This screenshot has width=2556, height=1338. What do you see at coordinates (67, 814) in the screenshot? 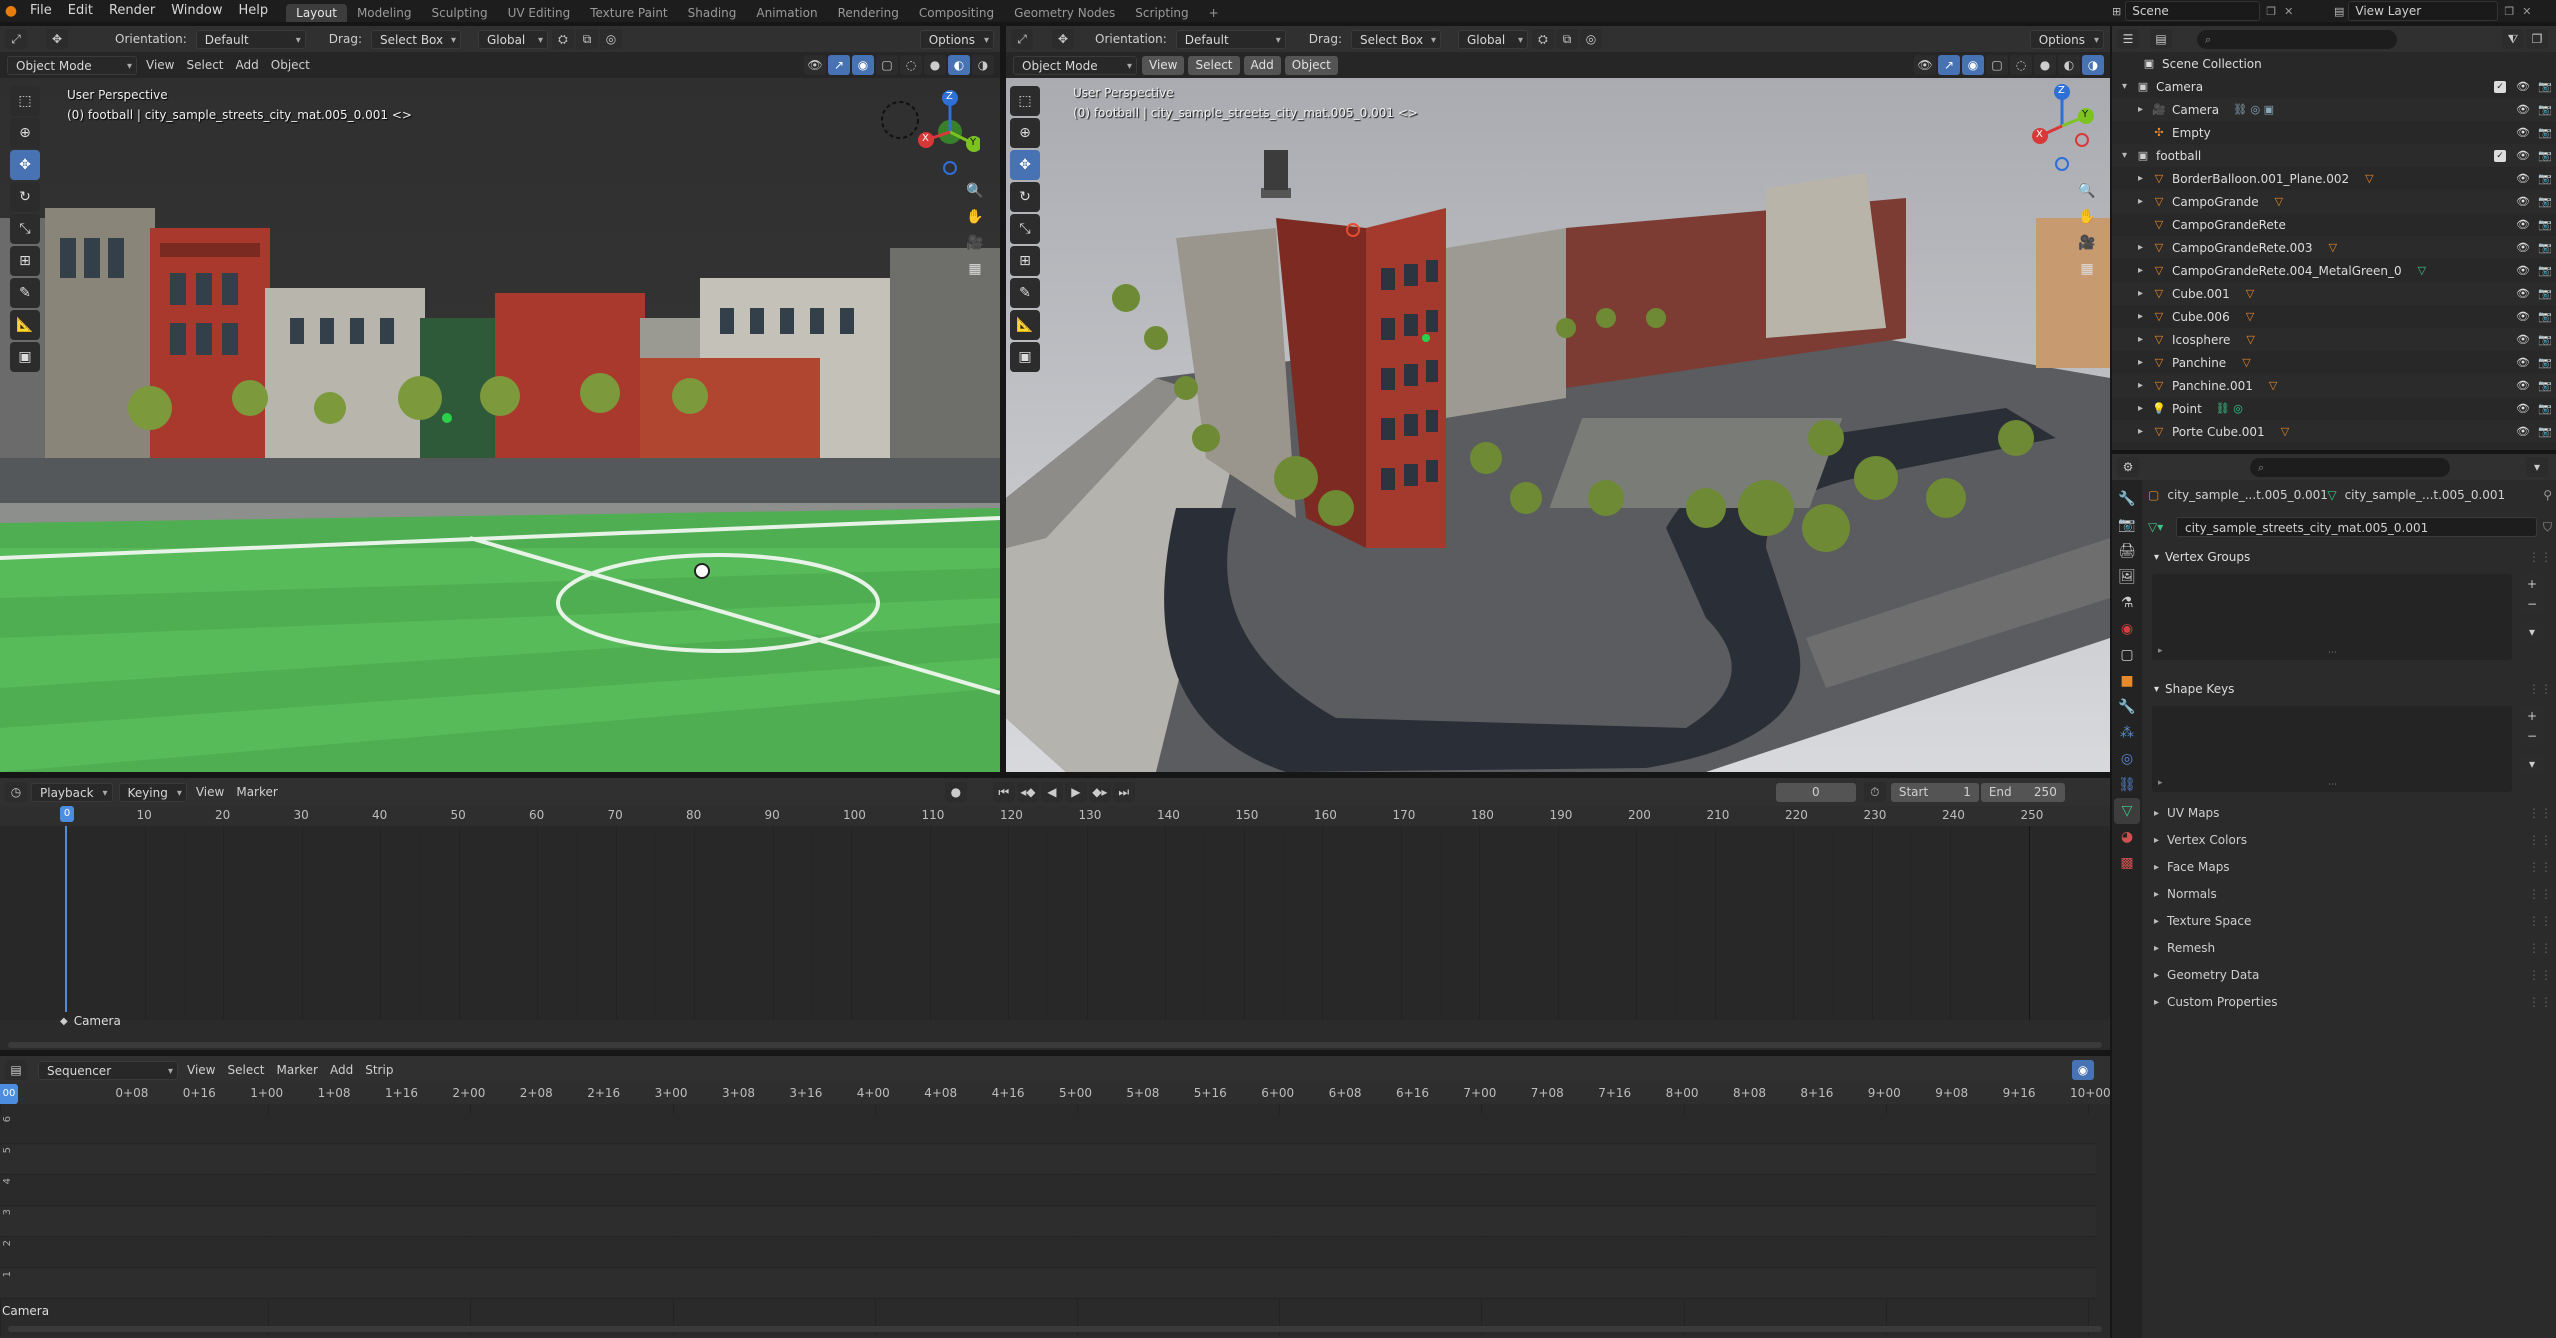
I see `playhead-frame-label: 0` at bounding box center [67, 814].